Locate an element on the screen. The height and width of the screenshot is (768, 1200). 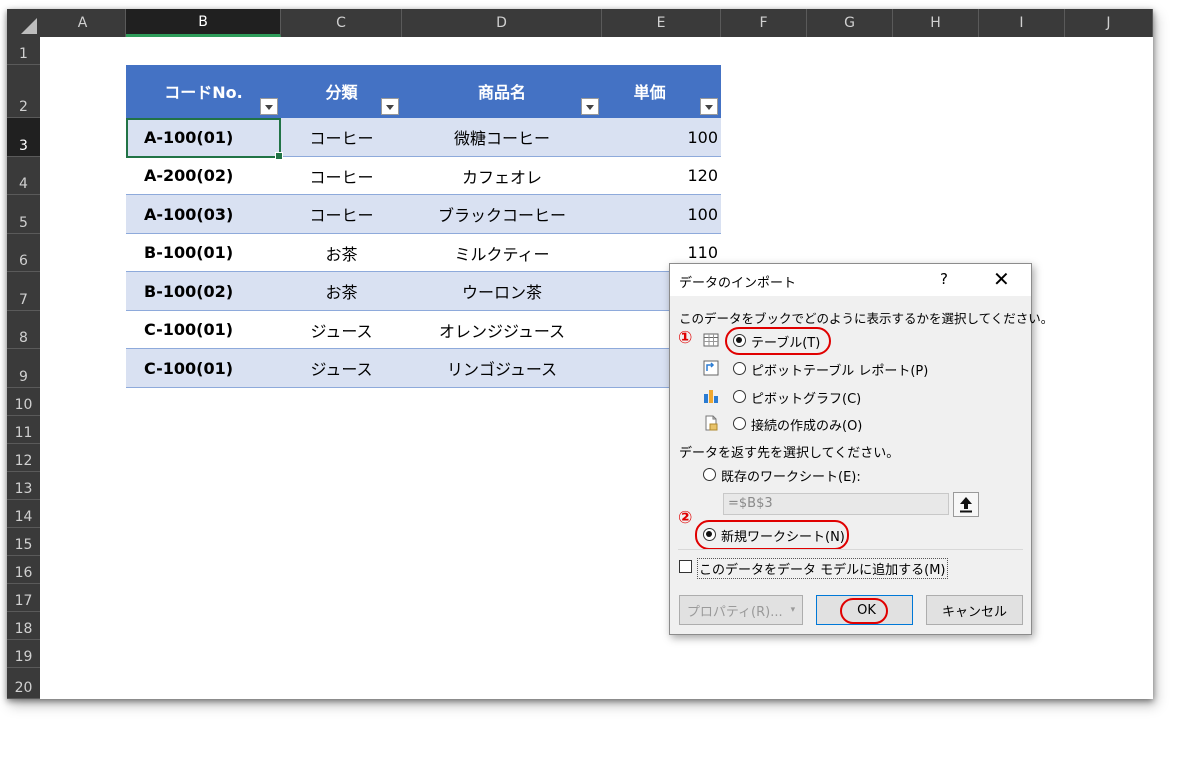
select-all-triangle-icon is located at coordinates (29, 26).